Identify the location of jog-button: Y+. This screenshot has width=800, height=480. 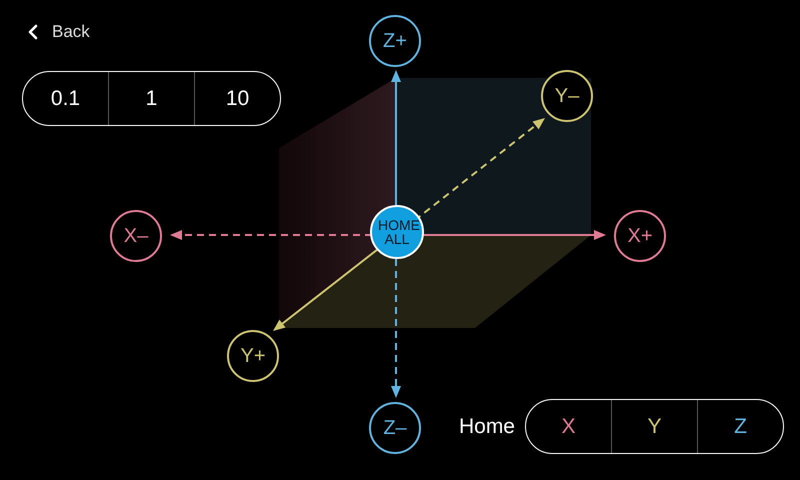
(253, 356).